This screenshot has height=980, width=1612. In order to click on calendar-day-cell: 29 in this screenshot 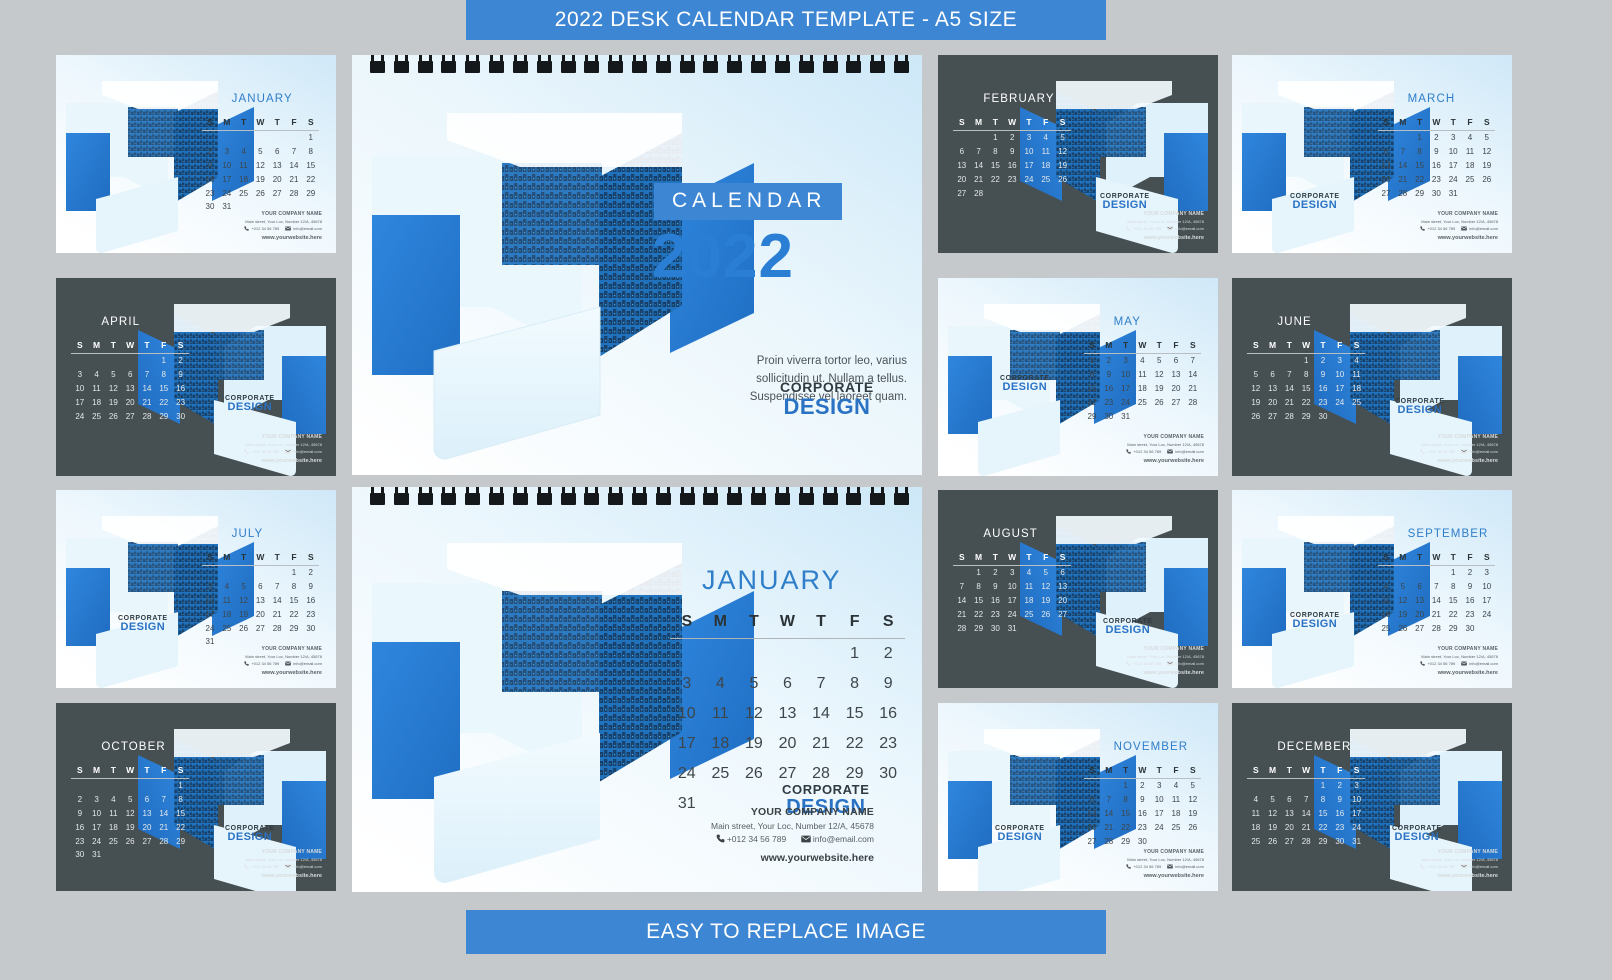, I will do `click(294, 628)`.